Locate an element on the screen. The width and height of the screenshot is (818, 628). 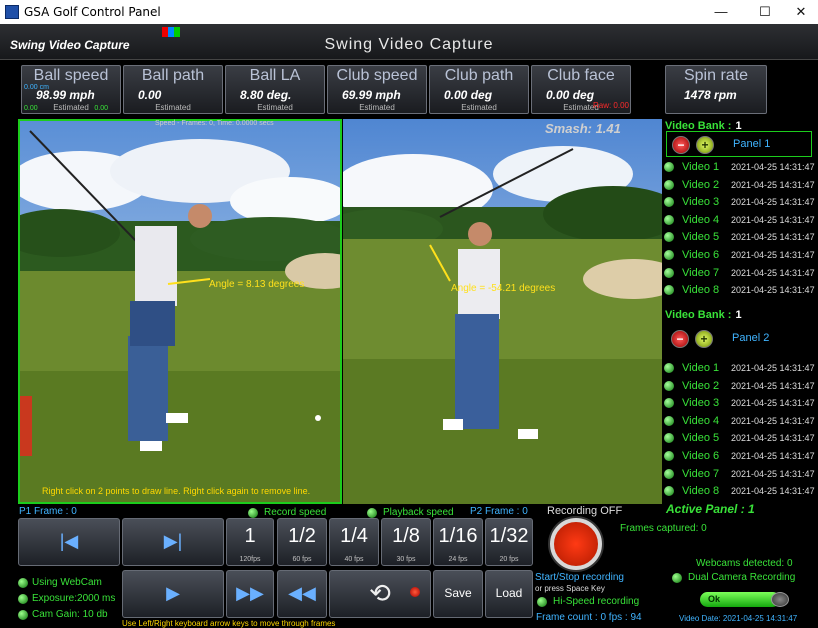
speed-1-2-button: 1/2 60 fps is located at coordinates (302, 542).